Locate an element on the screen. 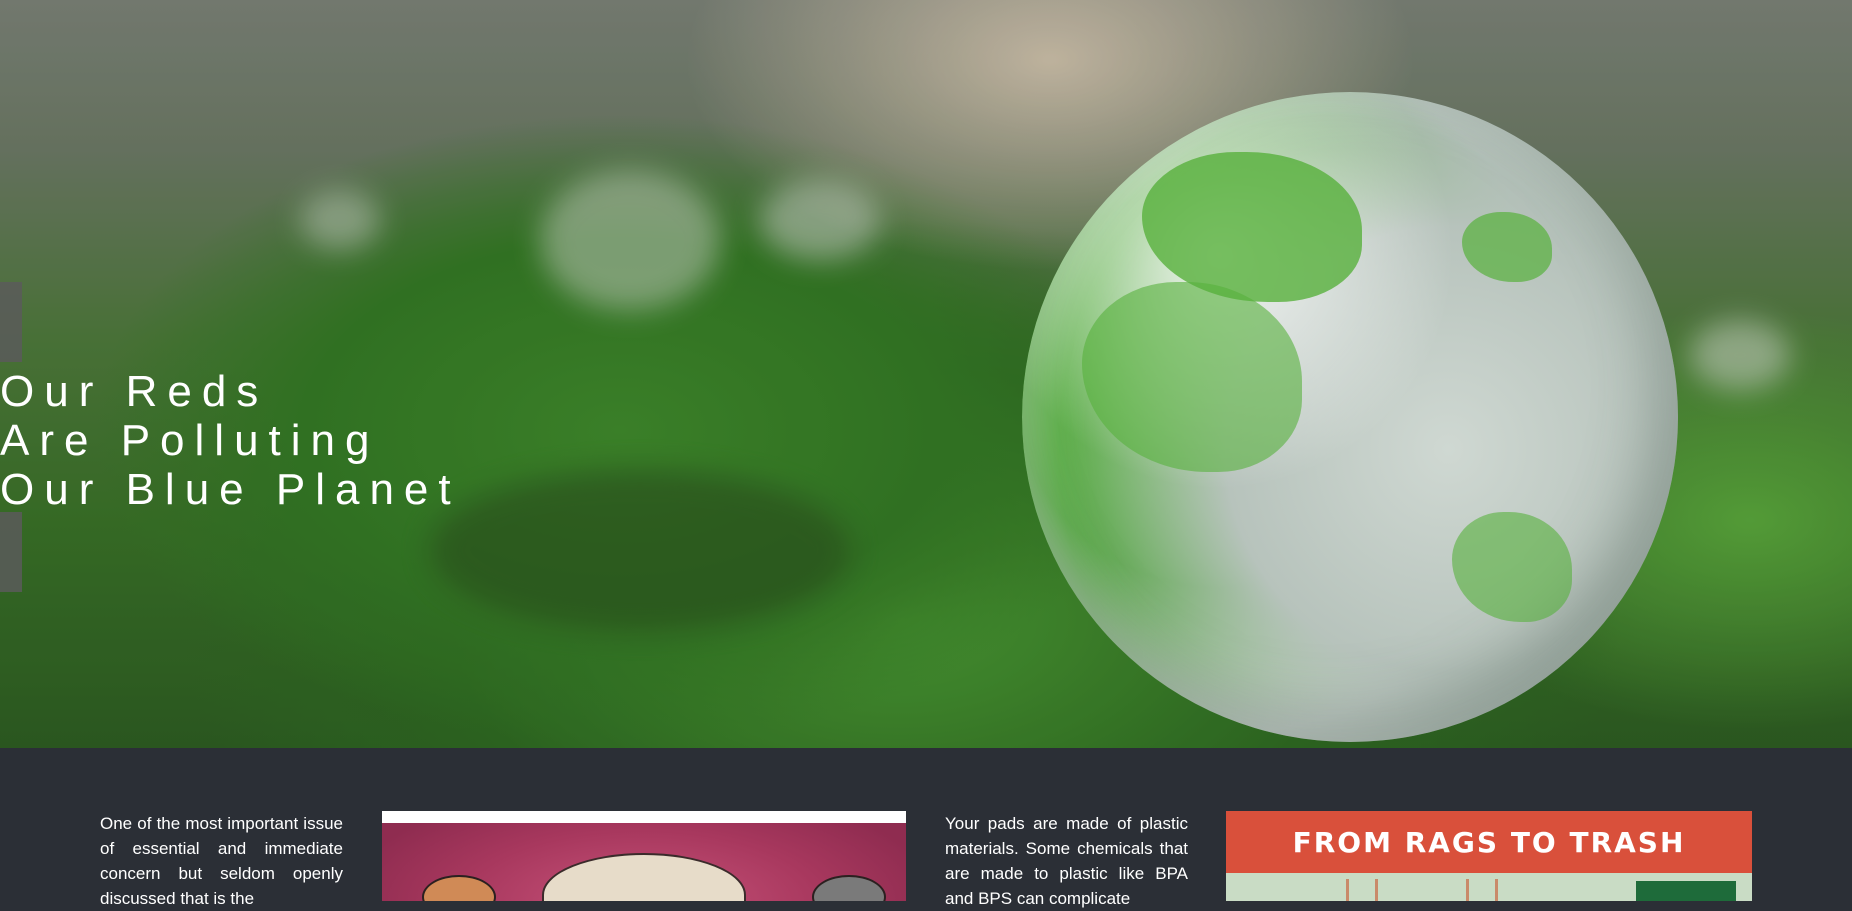 This screenshot has height=911, width=1852. carousel-prev-tab is located at coordinates (11, 322).